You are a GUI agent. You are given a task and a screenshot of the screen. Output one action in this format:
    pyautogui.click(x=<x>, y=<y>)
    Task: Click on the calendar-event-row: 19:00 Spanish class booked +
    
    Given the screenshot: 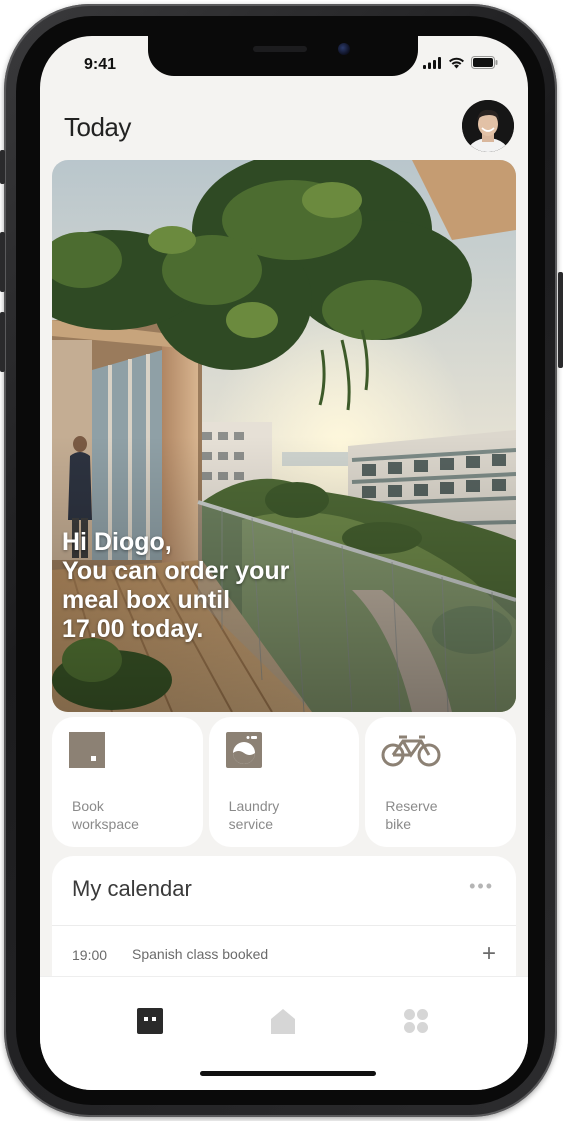 What is the action you would take?
    pyautogui.click(x=284, y=954)
    